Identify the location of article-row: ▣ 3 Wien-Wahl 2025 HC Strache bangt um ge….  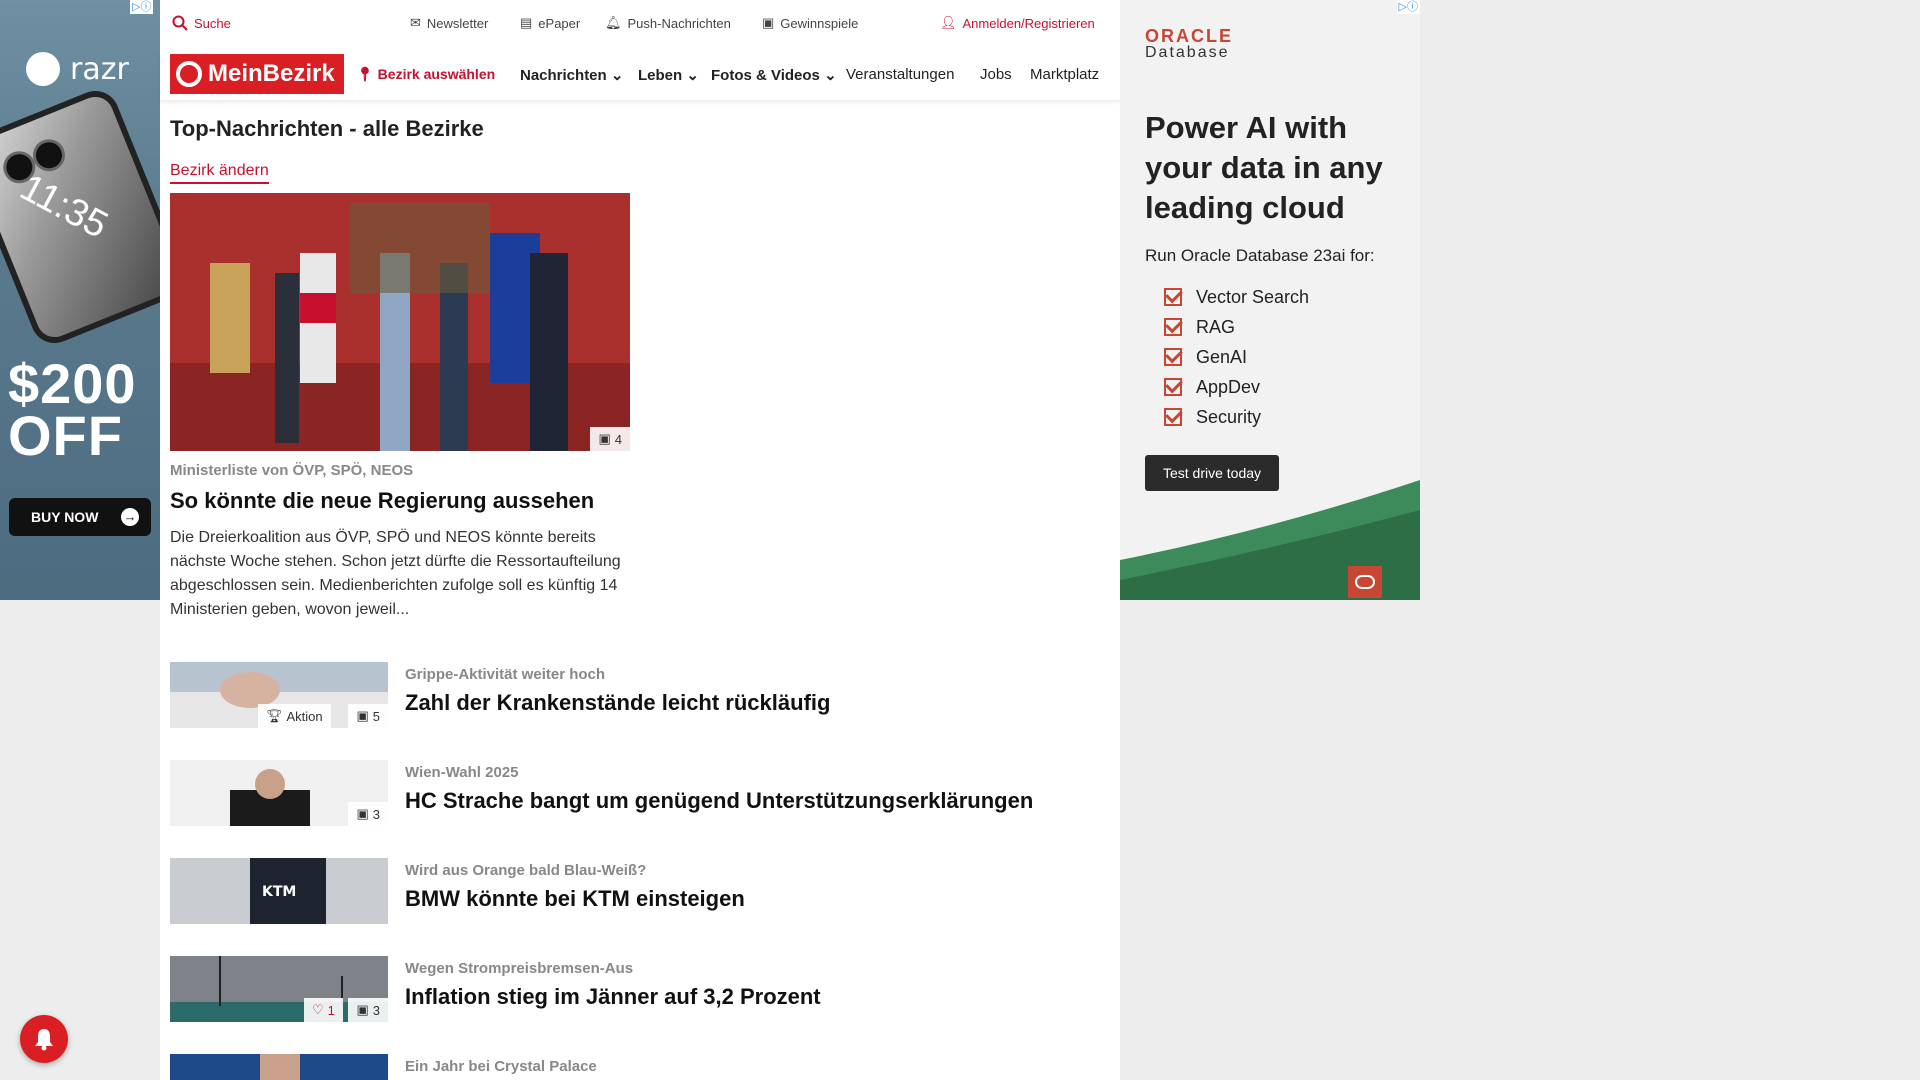
(640, 793).